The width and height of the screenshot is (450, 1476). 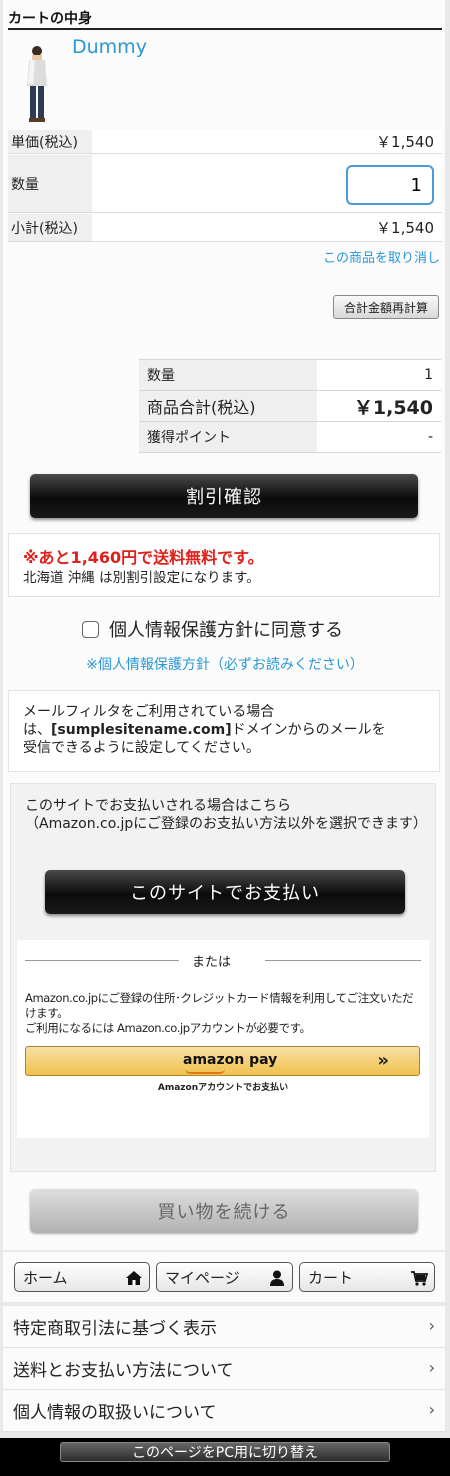 I want to click on summary-value: ￥1,540, so click(x=393, y=407).